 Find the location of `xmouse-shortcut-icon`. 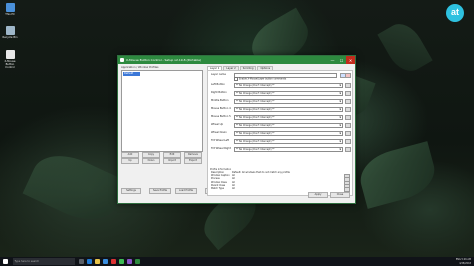

xmouse-shortcut-icon is located at coordinates (10, 54).